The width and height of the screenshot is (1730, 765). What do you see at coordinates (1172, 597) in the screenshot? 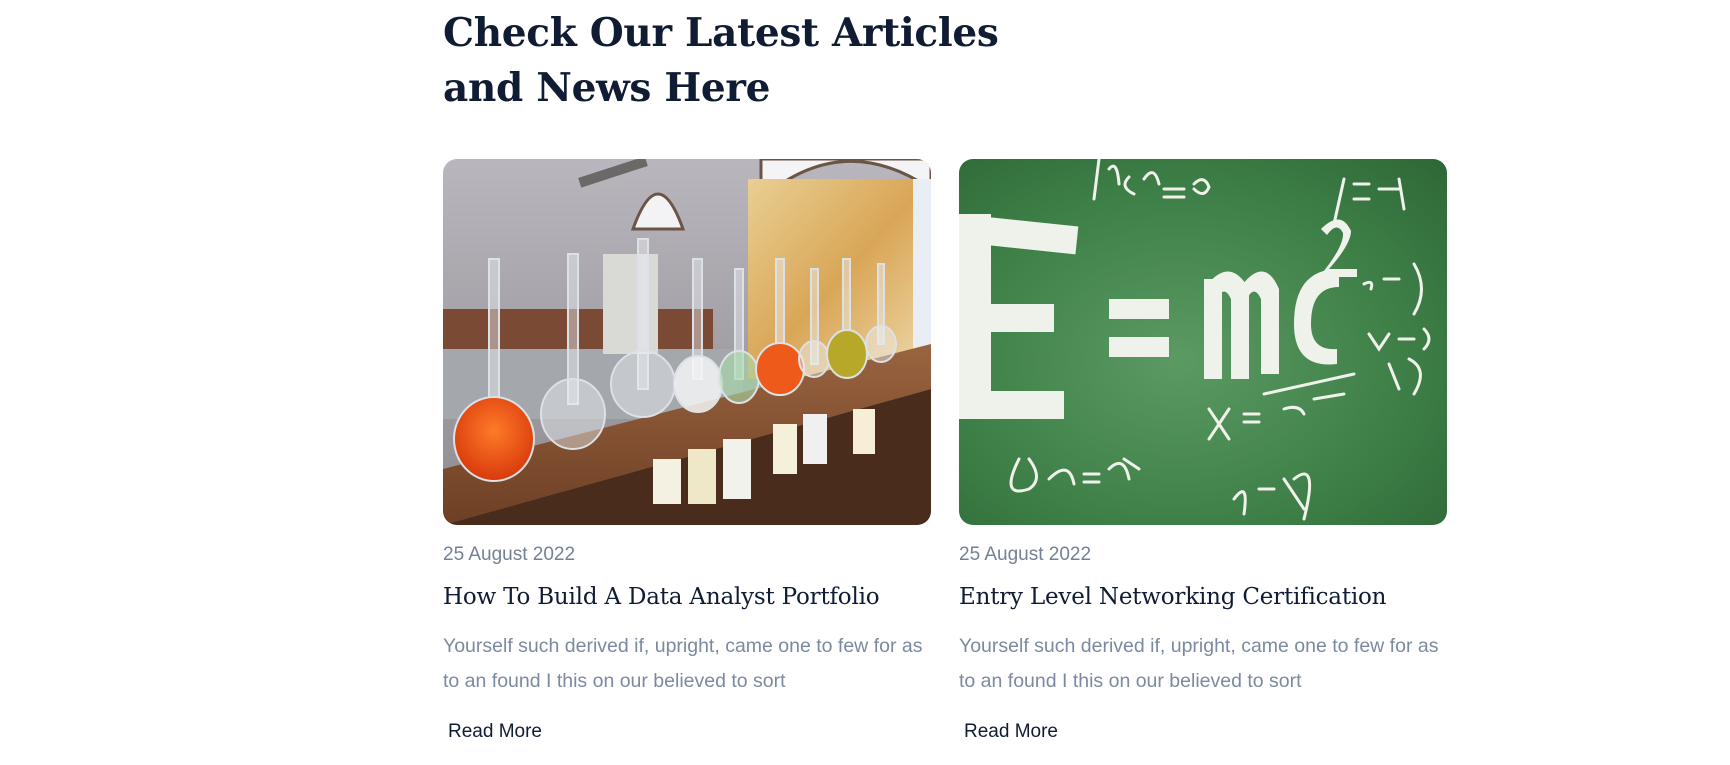
I see `article-title: Entry Level Networking Certification` at bounding box center [1172, 597].